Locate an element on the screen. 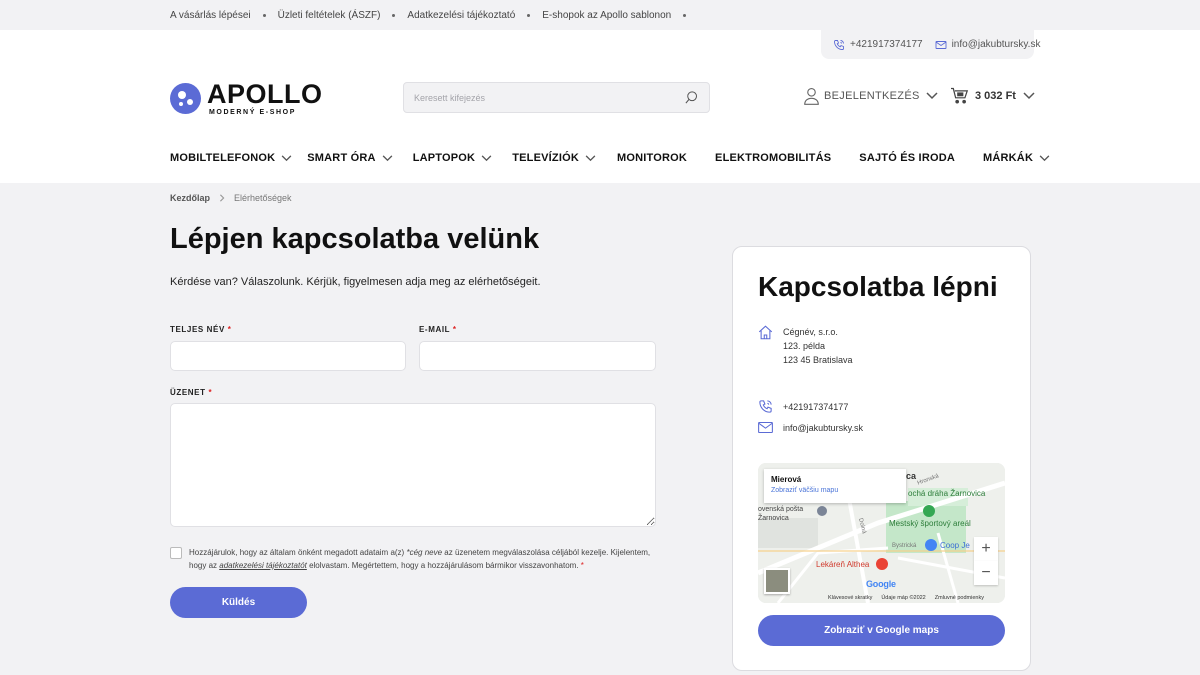 The image size is (1200, 675). login-button: BEJELENTKEZÉS is located at coordinates (873, 96).